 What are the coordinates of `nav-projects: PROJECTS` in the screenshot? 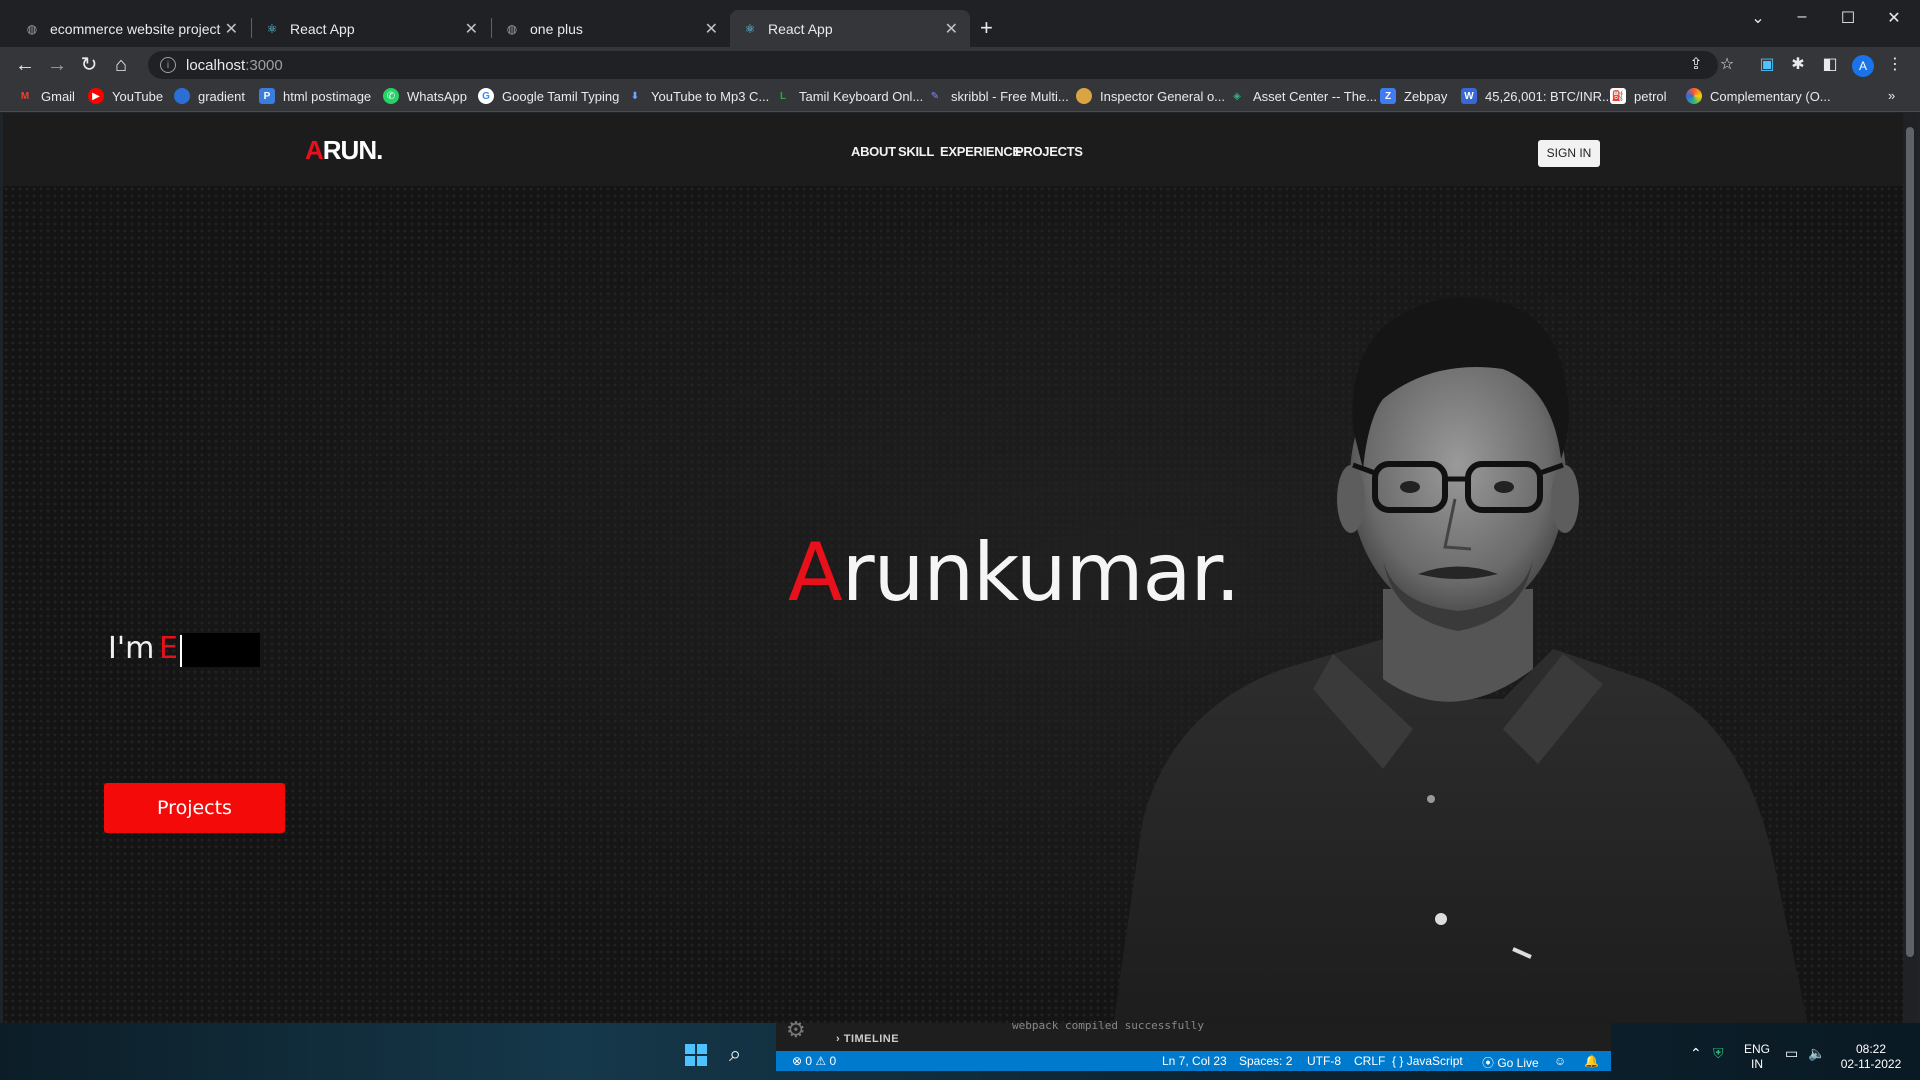 It's located at (1049, 151).